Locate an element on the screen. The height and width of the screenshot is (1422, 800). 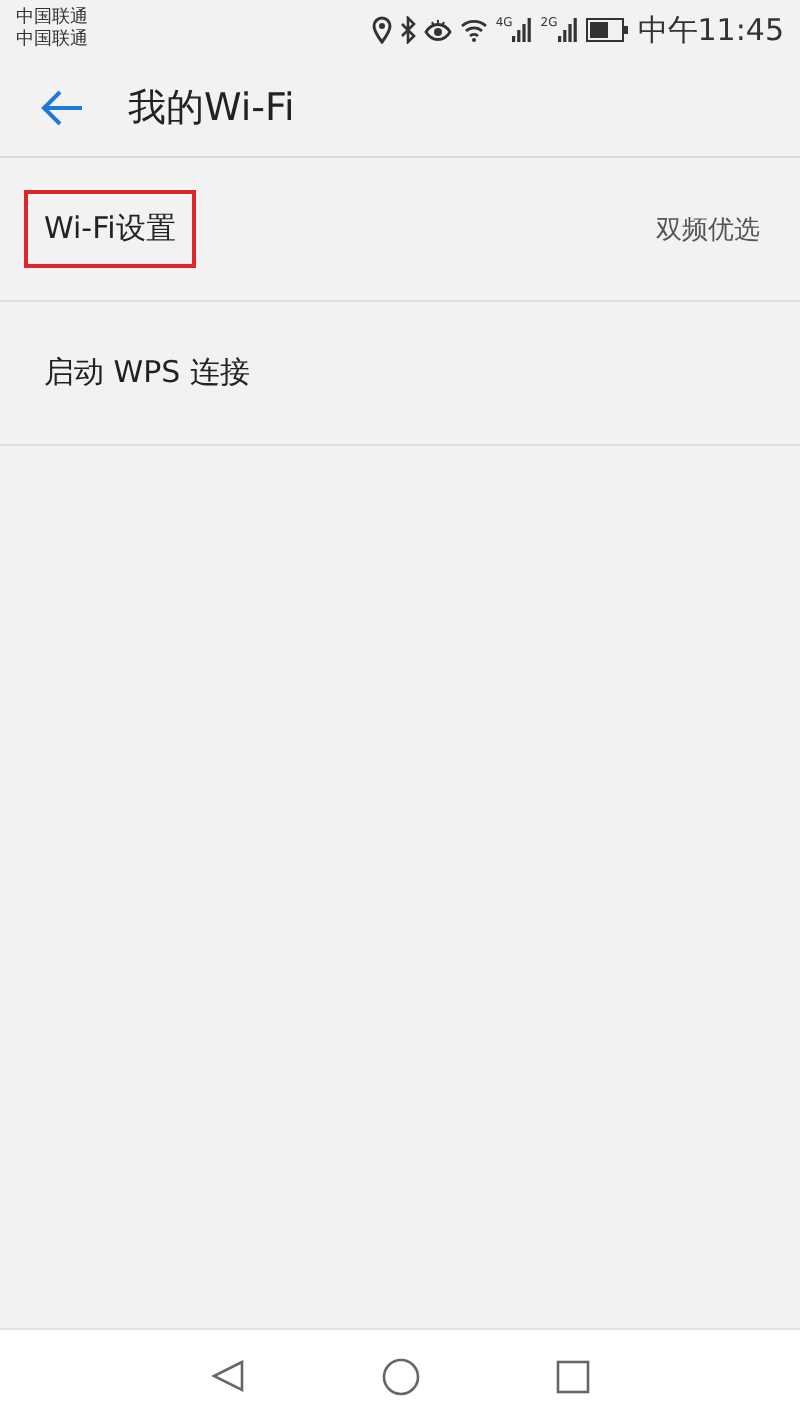
eye-icon is located at coordinates (437, 30).